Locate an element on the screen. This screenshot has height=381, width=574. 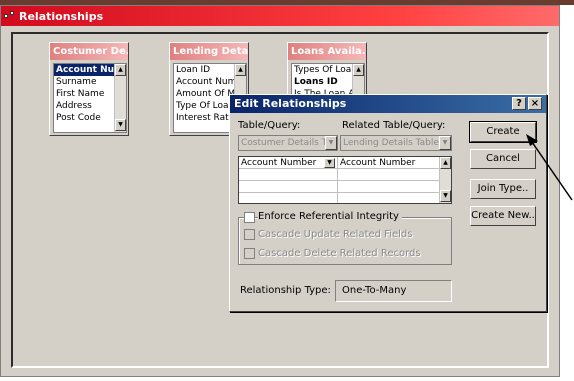
field-item: Amount Of Mc is located at coordinates (205, 94).